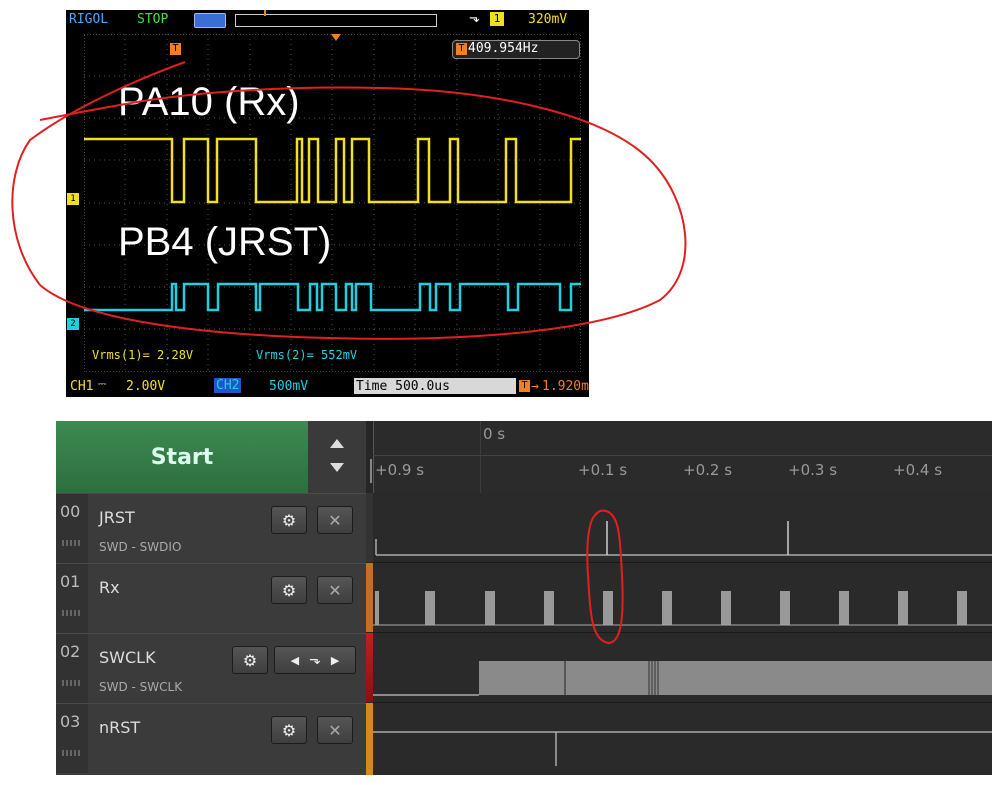 This screenshot has height=785, width=999. Describe the element at coordinates (127, 657) in the screenshot. I see `channel-name: SWCLK` at that location.